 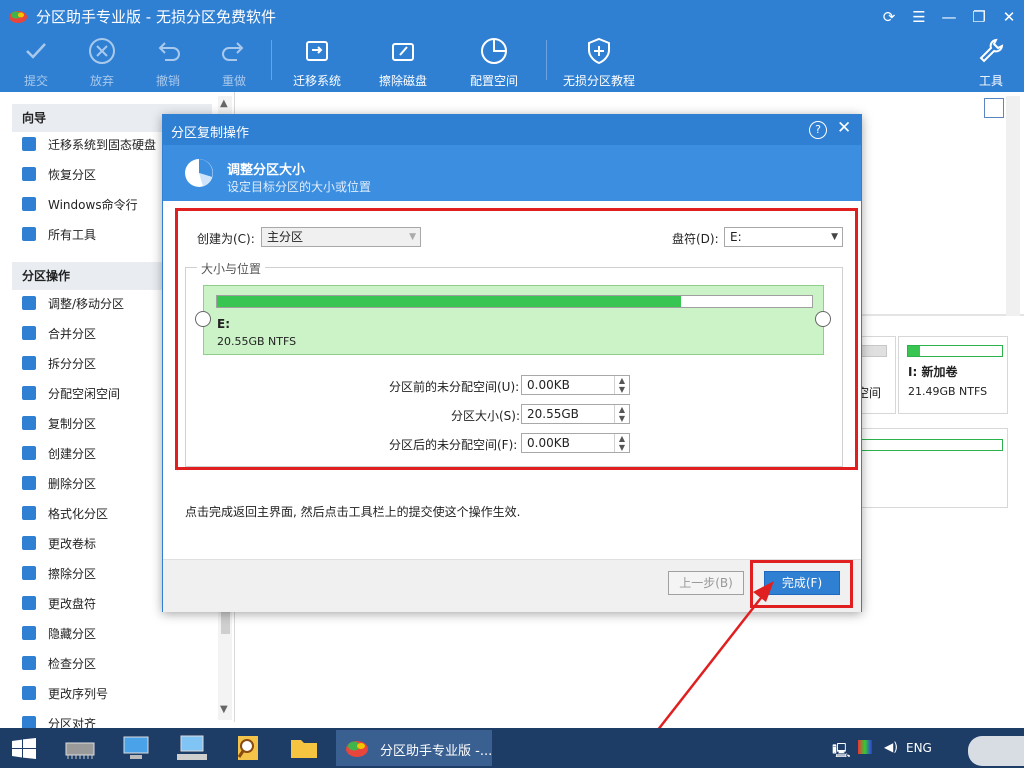 I want to click on menu-button: ☰, so click(x=919, y=17).